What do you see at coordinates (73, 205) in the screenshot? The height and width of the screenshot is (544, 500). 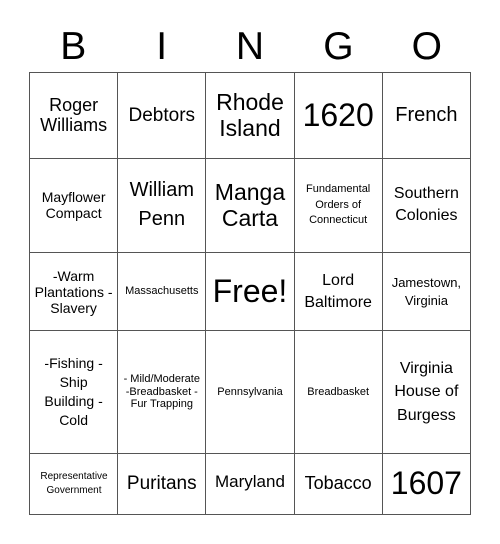 I see `bingo-cell: Mayflower Compact` at bounding box center [73, 205].